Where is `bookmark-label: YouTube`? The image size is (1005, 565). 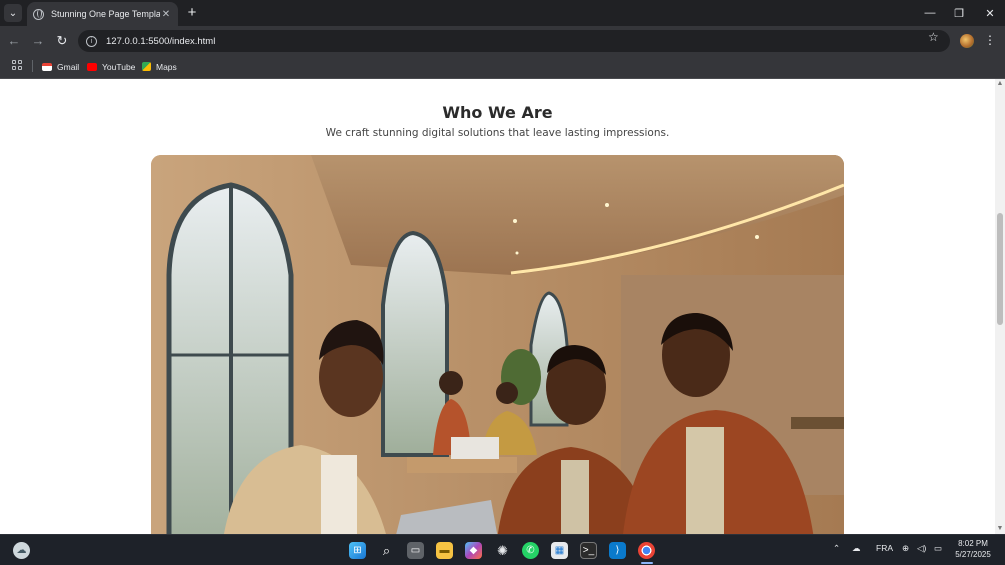
bookmark-label: YouTube is located at coordinates (119, 66).